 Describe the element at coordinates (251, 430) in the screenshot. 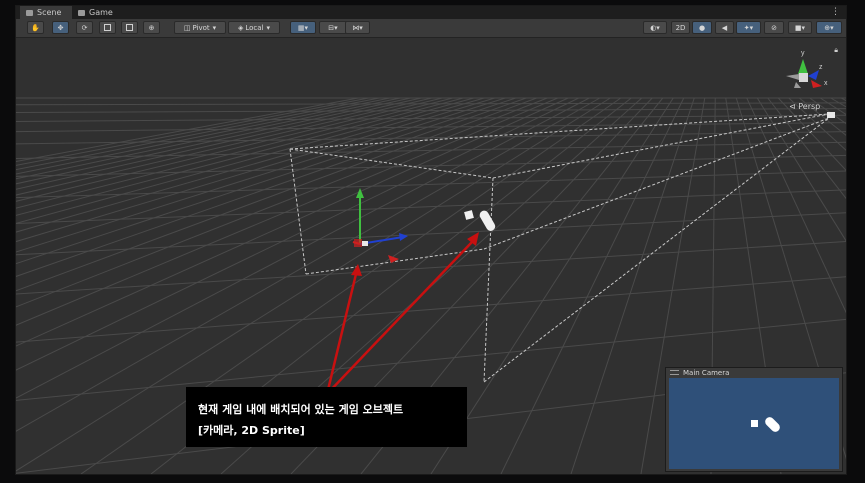

I see `callout-line-2: [카메라, 2D Sprite]` at that location.